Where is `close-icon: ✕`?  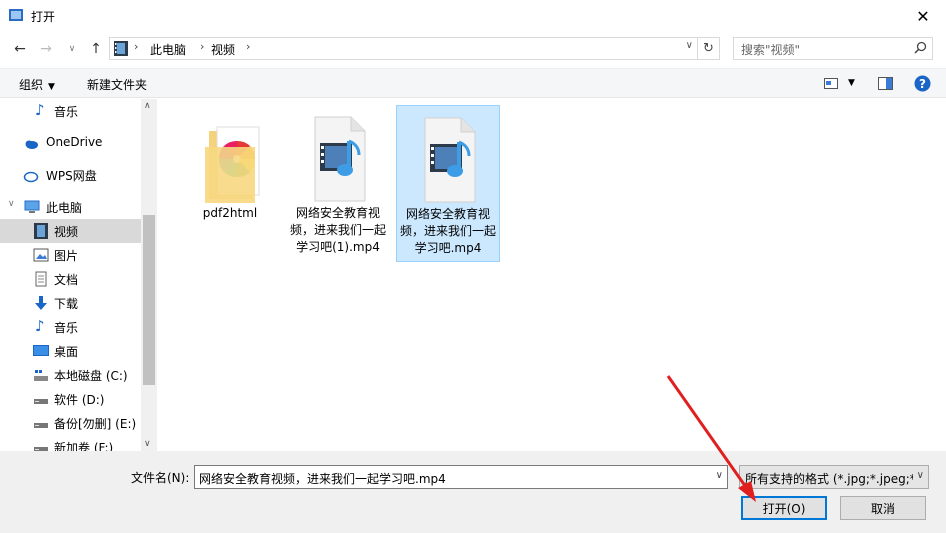 close-icon: ✕ is located at coordinates (923, 16).